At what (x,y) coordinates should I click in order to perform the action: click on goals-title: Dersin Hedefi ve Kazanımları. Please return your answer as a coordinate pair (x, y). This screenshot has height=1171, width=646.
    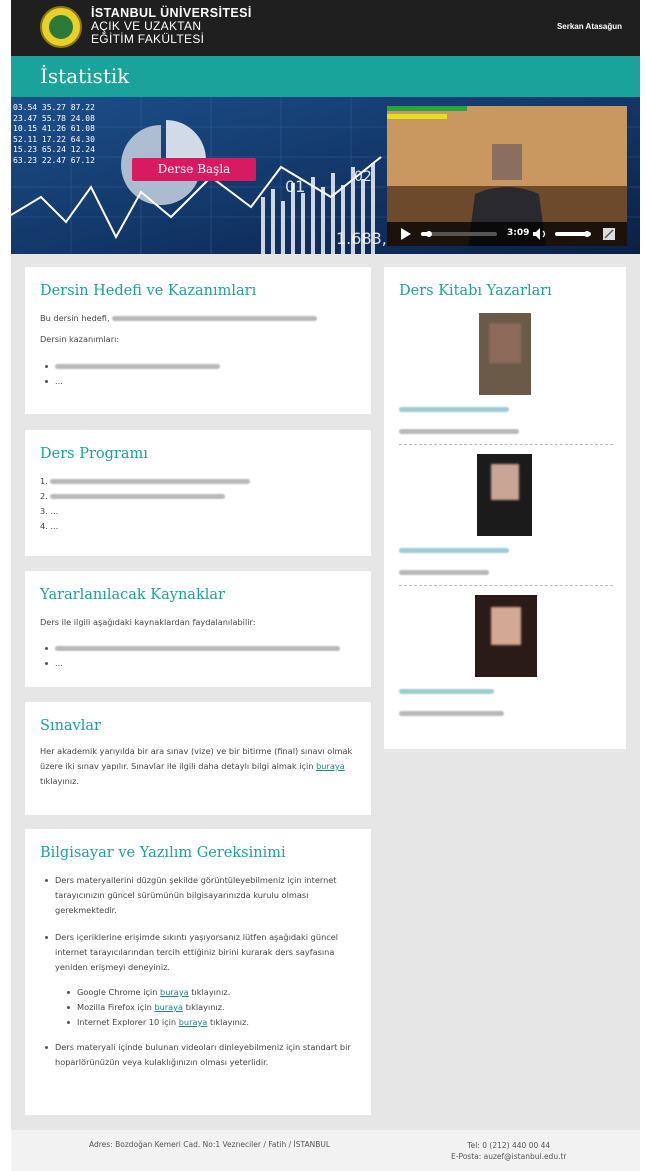
    Looking at the image, I should click on (148, 291).